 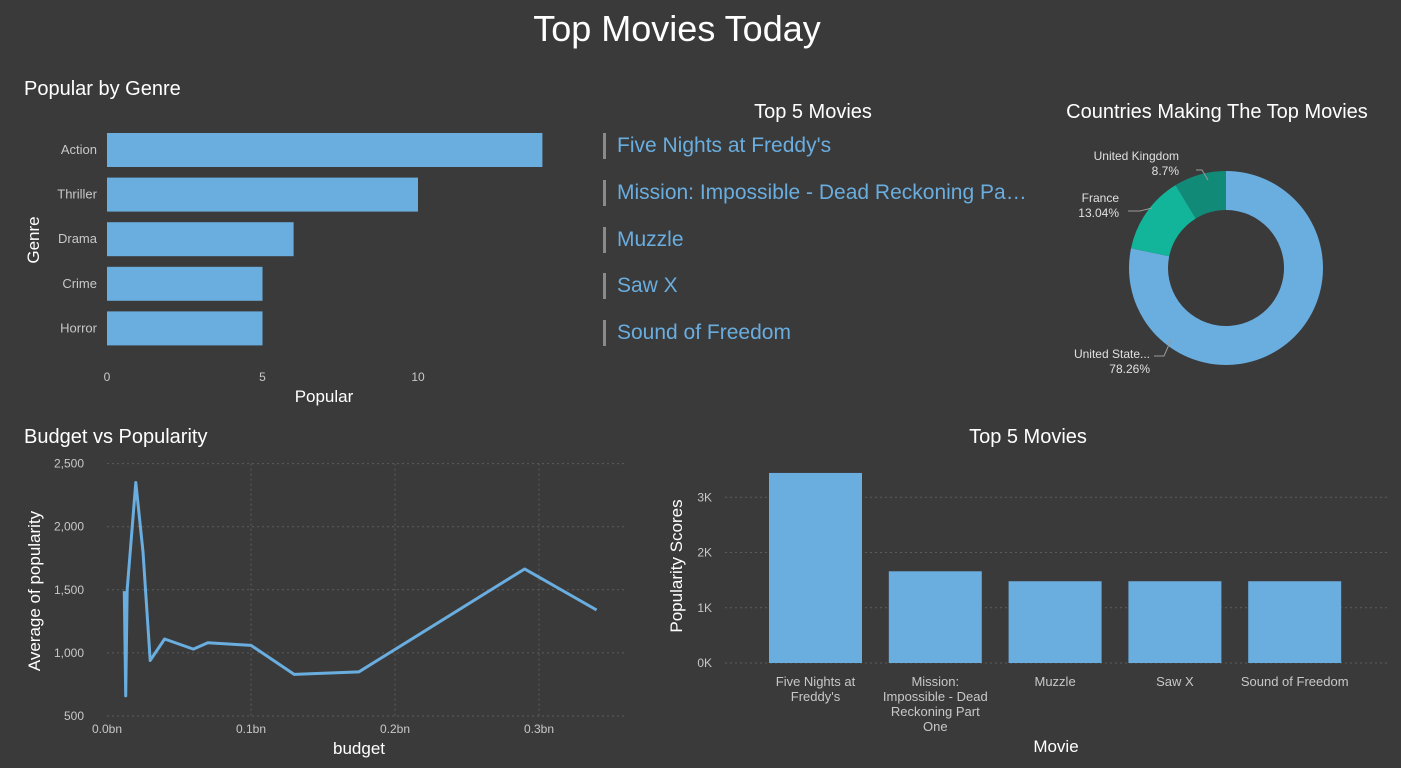 What do you see at coordinates (33, 239) in the screenshot?
I see `genre-y-axis-title: Genre` at bounding box center [33, 239].